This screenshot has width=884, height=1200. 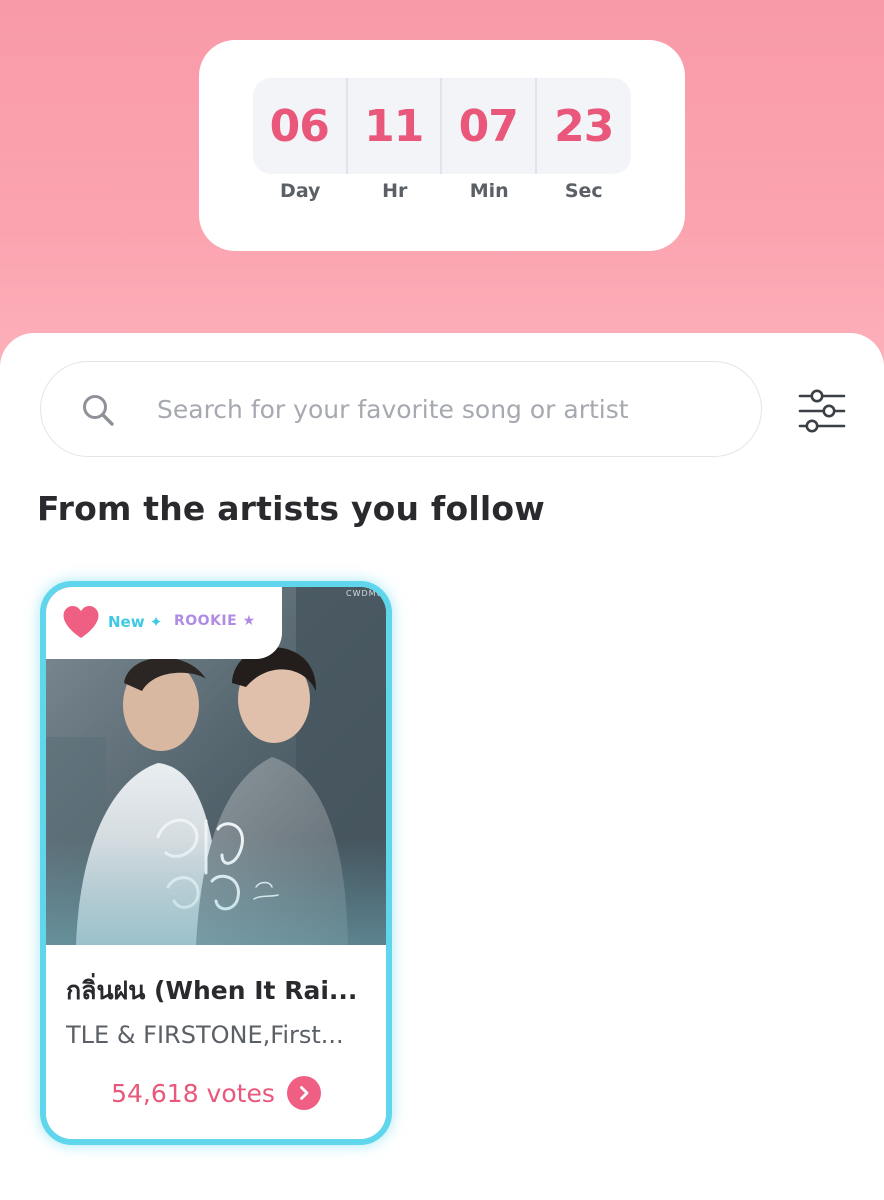 What do you see at coordinates (300, 126) in the screenshot?
I see `countdown-days: 06` at bounding box center [300, 126].